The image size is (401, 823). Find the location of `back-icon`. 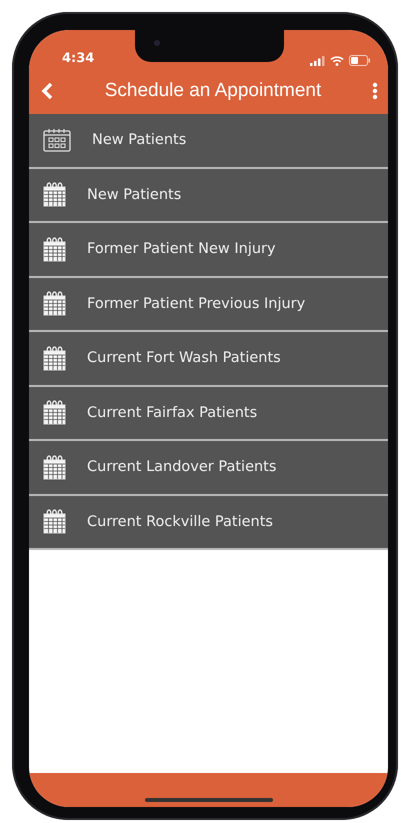

back-icon is located at coordinates (47, 91).